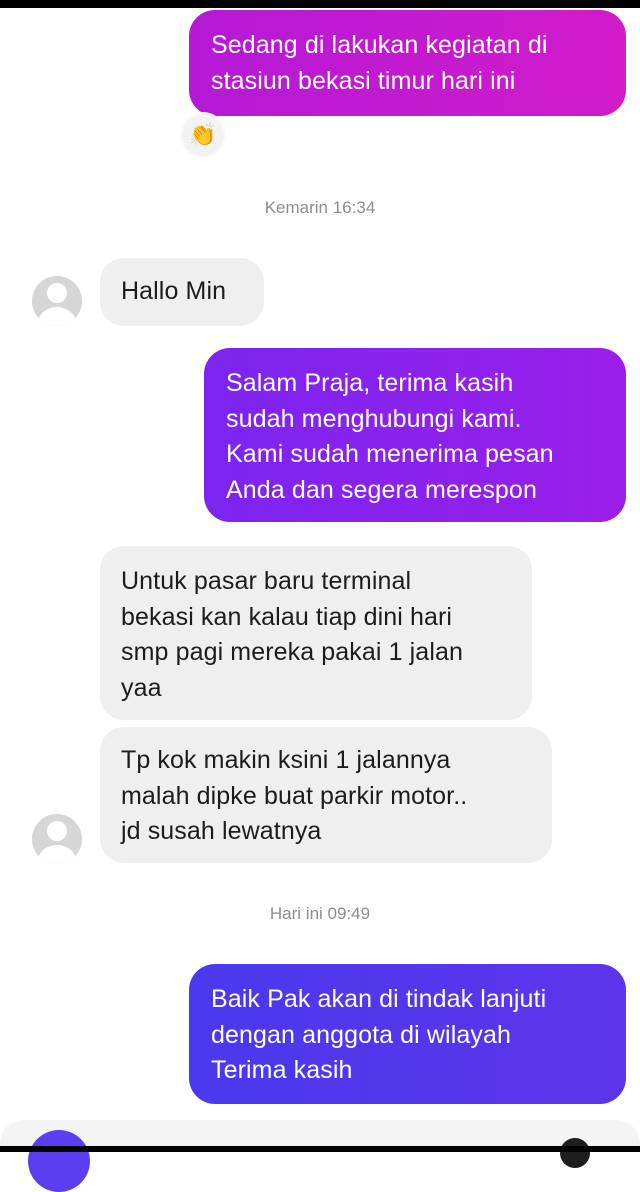 The height and width of the screenshot is (1192, 640). Describe the element at coordinates (320, 207) in the screenshot. I see `timestamp-divider: Kemarin 16:34` at that location.